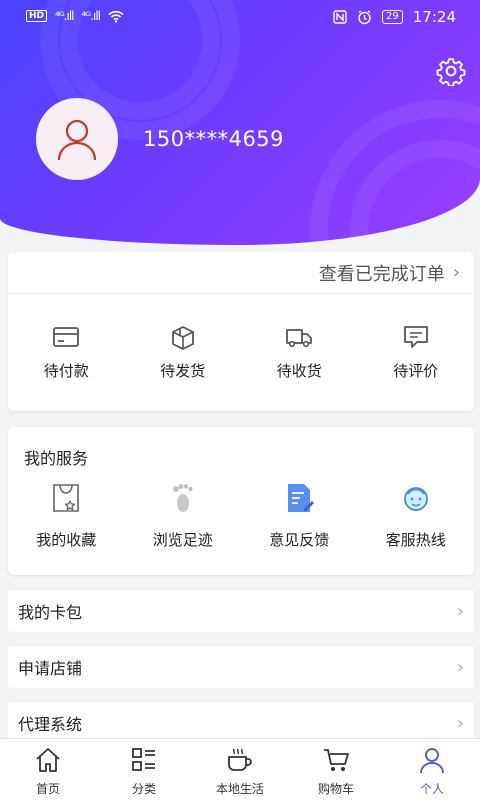  What do you see at coordinates (392, 17) in the screenshot?
I see `battery-icon: 29` at bounding box center [392, 17].